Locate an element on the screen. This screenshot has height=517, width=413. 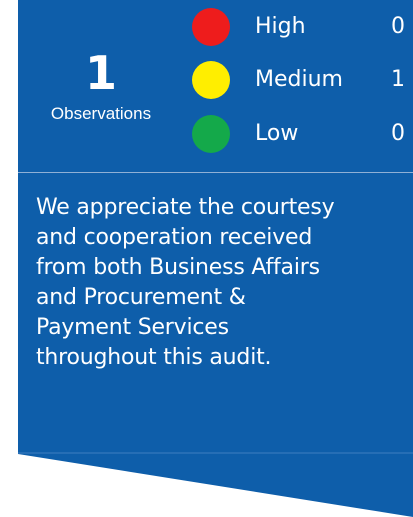
section-divider is located at coordinates (215, 172).